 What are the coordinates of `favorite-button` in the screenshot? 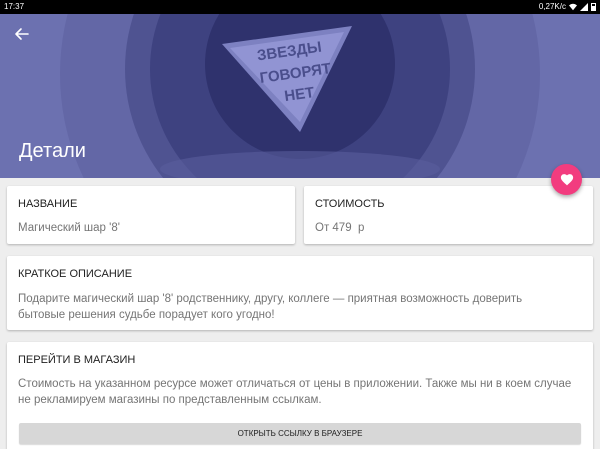 It's located at (566, 179).